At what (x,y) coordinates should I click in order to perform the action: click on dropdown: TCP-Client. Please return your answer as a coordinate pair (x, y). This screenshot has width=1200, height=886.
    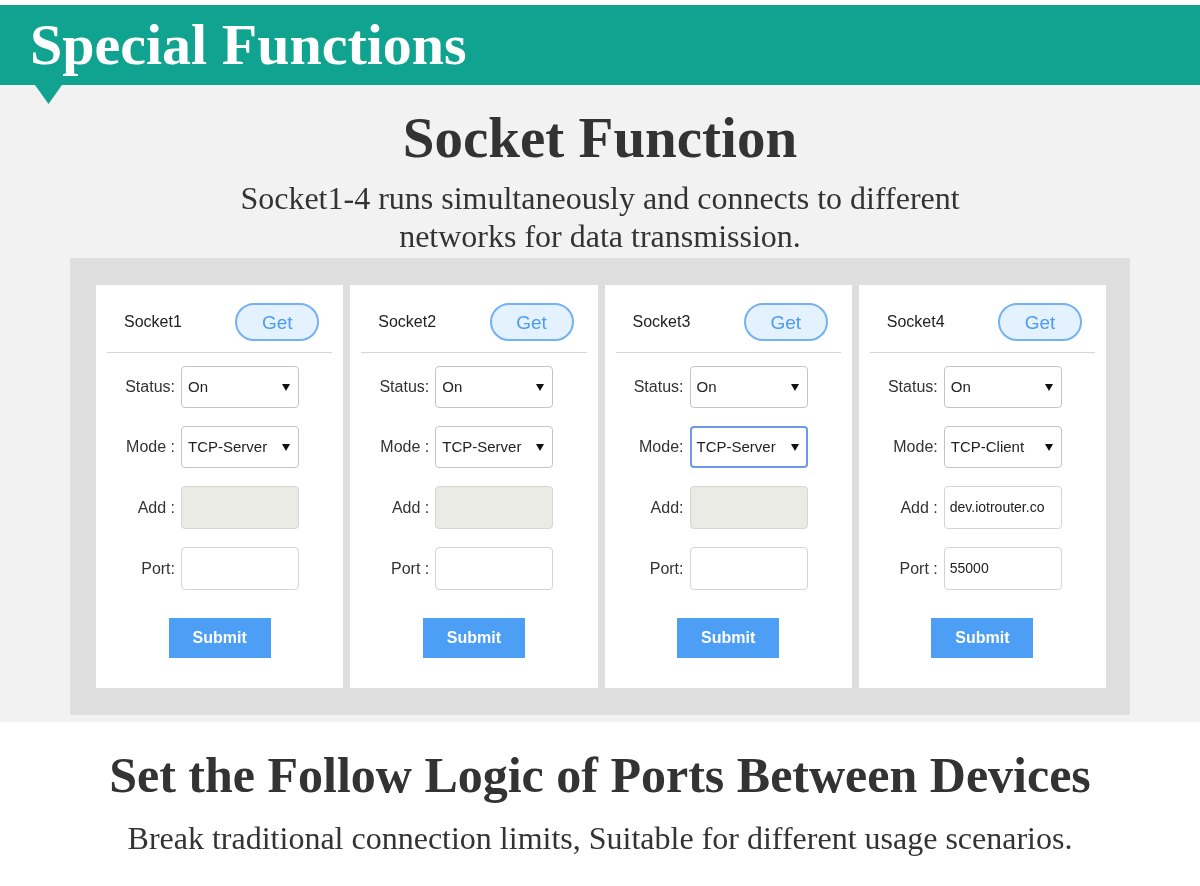
    Looking at the image, I should click on (1002, 447).